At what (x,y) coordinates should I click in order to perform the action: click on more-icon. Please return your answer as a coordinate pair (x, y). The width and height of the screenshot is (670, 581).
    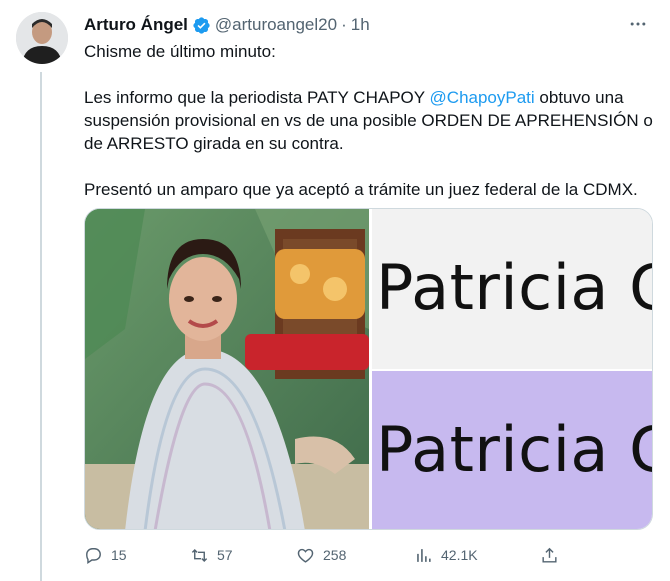
    Looking at the image, I should click on (638, 24).